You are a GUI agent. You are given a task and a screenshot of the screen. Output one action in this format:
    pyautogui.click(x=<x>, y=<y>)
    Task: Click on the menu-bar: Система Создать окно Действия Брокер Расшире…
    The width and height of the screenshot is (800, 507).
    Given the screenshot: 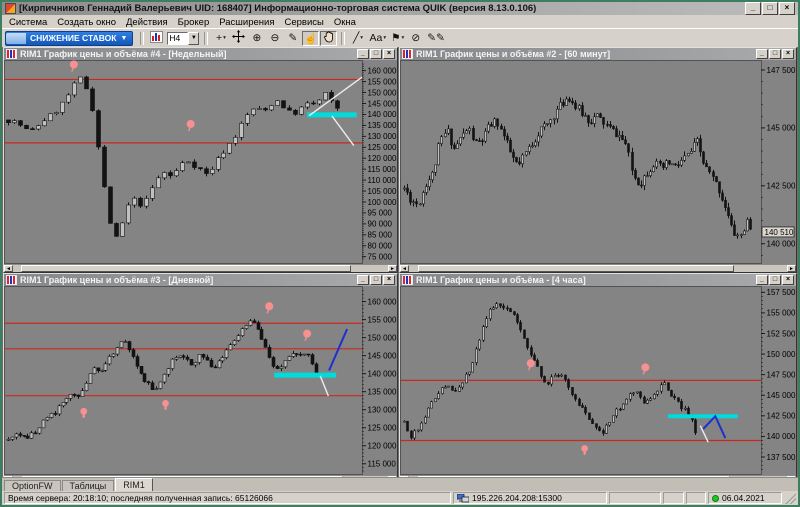 What is the action you would take?
    pyautogui.click(x=400, y=21)
    